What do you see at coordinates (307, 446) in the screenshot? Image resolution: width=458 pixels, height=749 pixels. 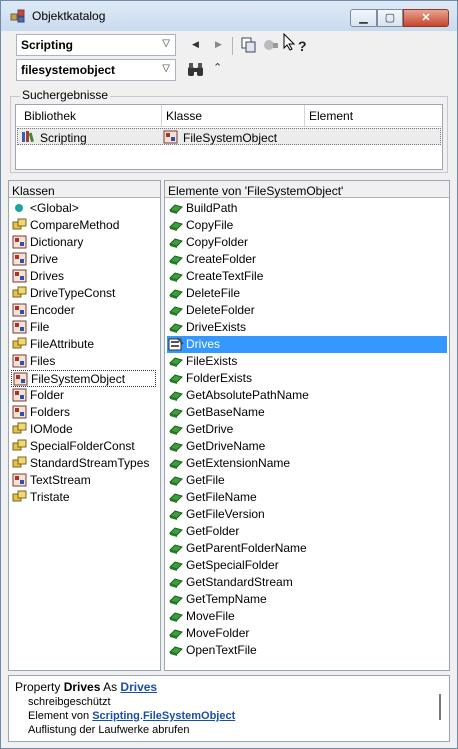 I see `list-item: GetDriveName` at bounding box center [307, 446].